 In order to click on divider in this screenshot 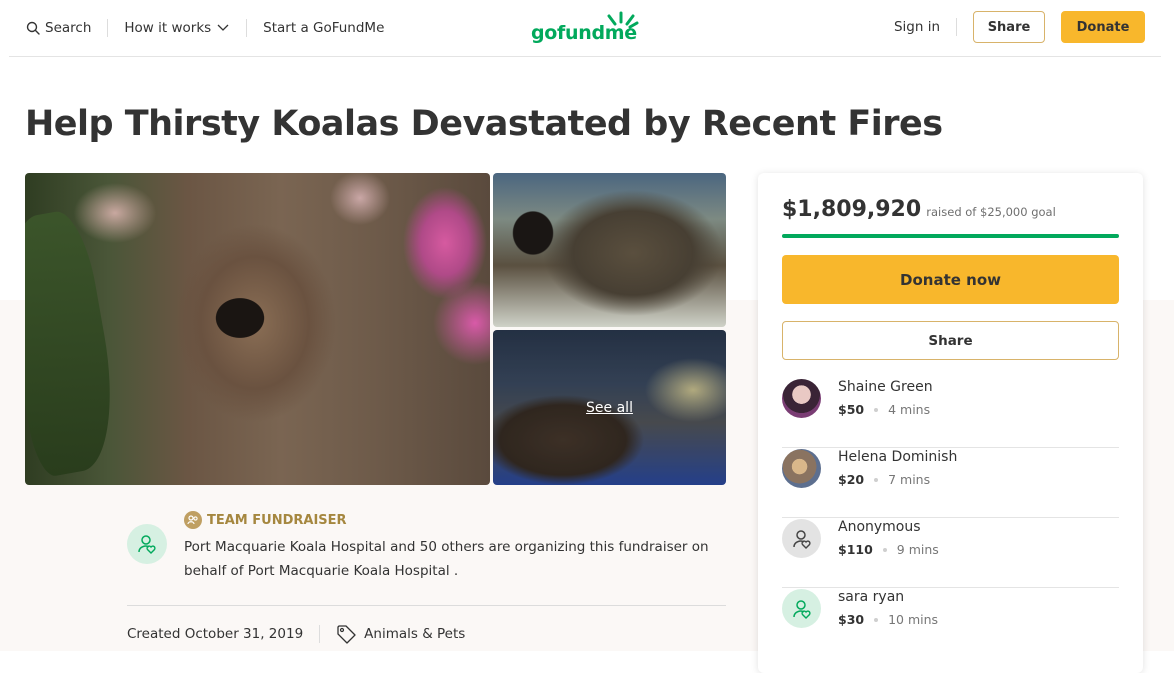, I will do `click(426, 605)`.